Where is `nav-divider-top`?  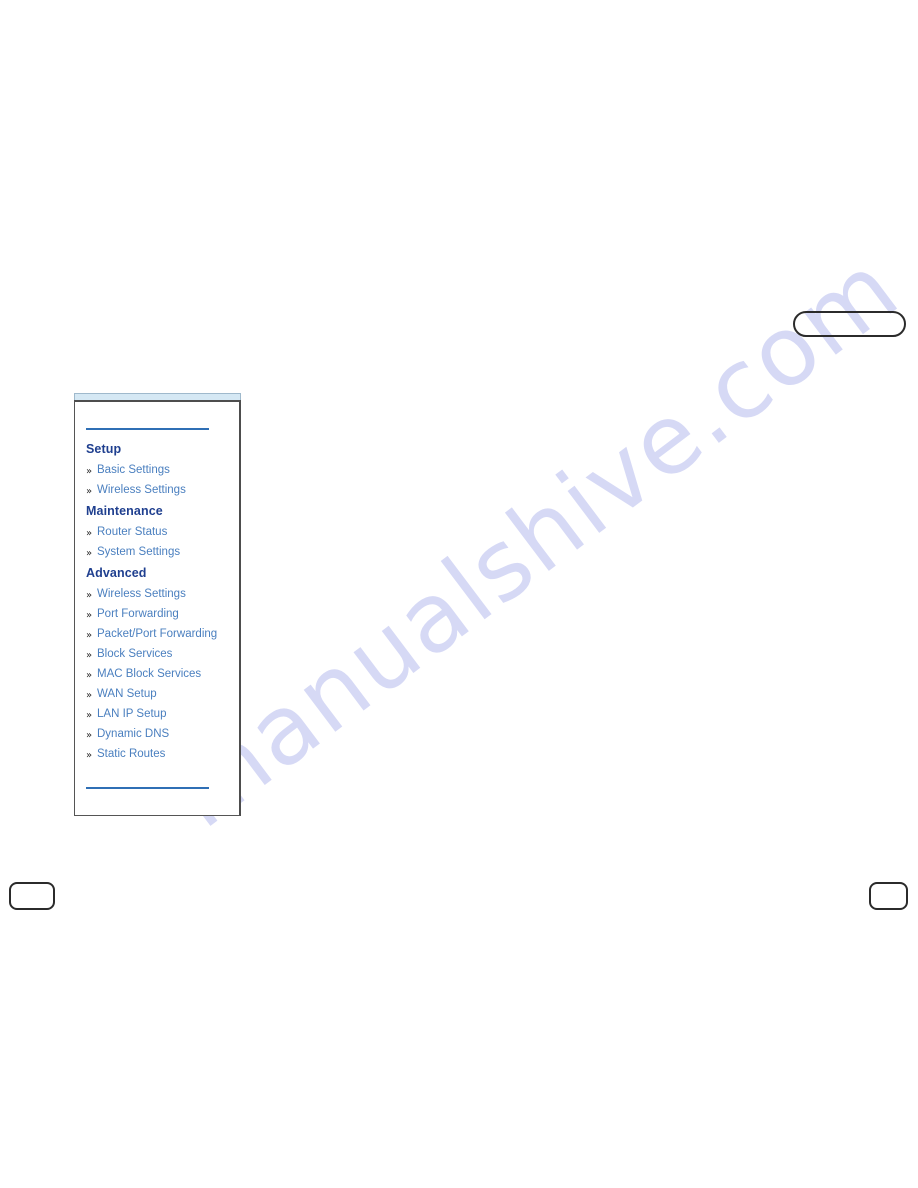
nav-divider-top is located at coordinates (147, 429).